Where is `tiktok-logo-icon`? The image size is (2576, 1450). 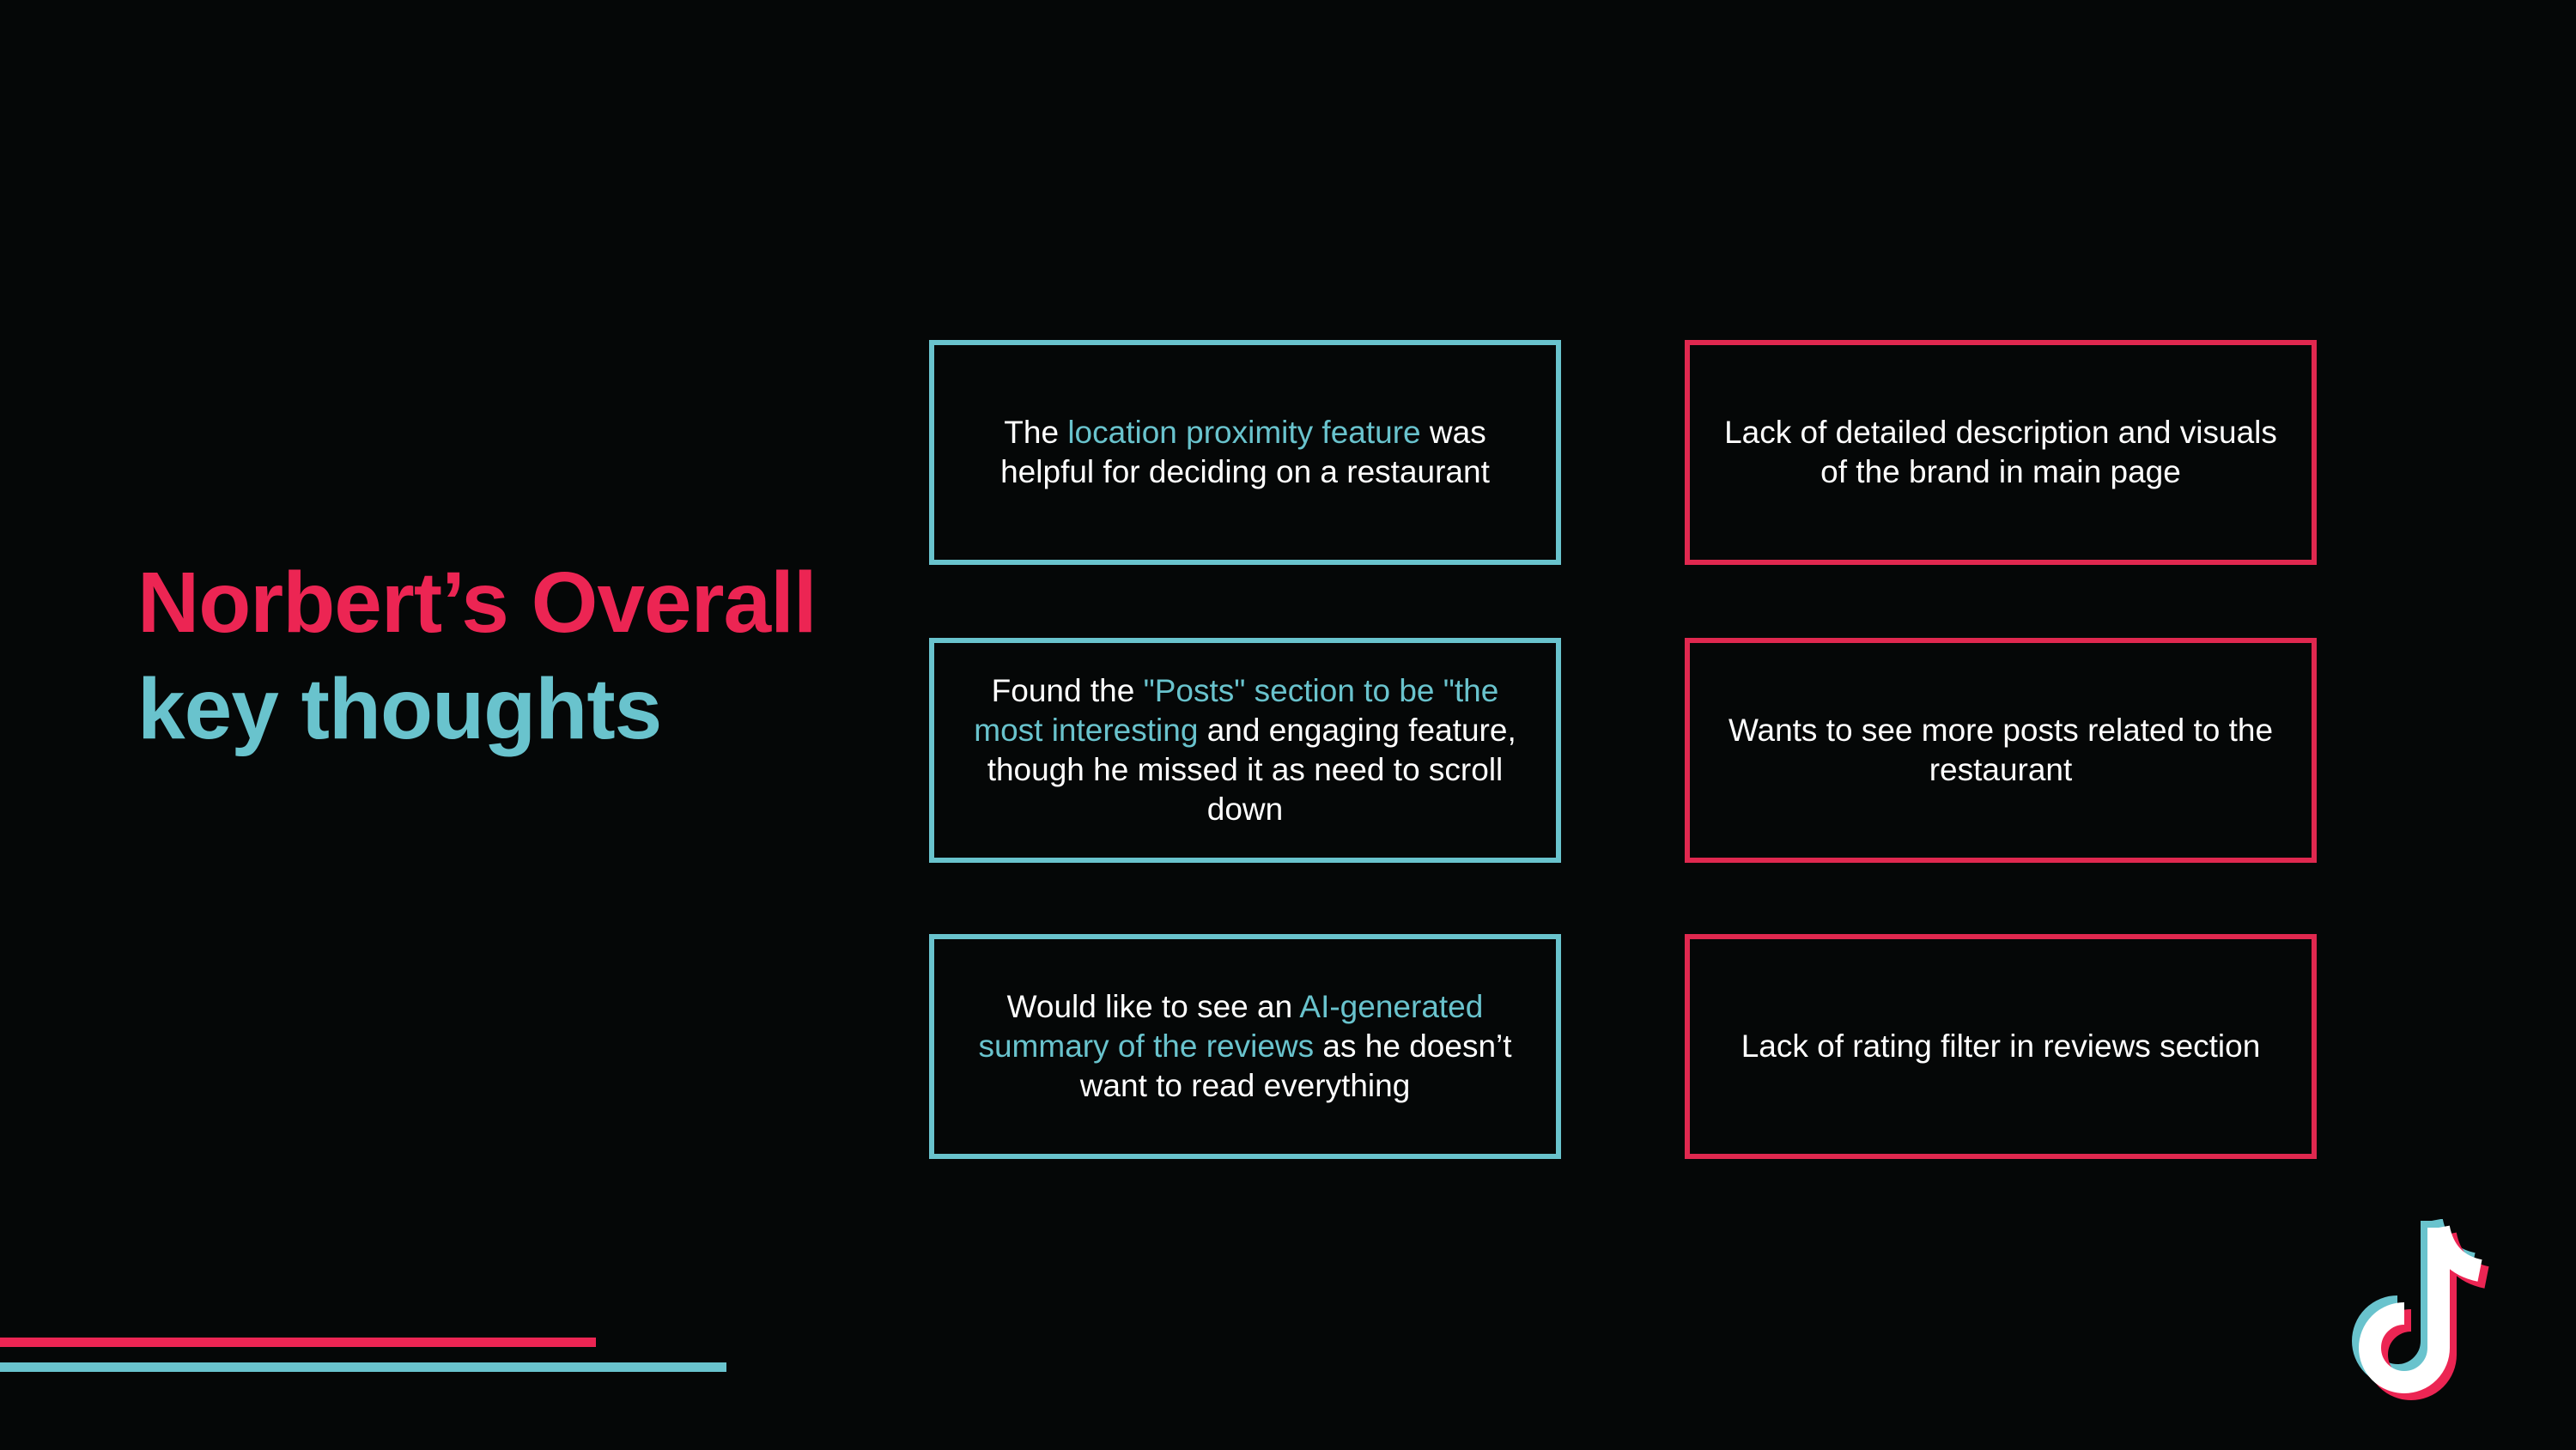
tiktok-logo-icon is located at coordinates (2430, 1313).